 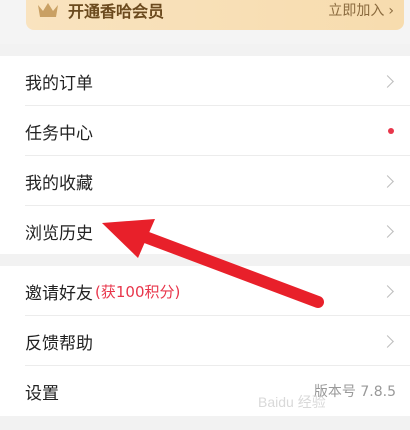 I want to click on menu-item-label: 设置, so click(x=42, y=393).